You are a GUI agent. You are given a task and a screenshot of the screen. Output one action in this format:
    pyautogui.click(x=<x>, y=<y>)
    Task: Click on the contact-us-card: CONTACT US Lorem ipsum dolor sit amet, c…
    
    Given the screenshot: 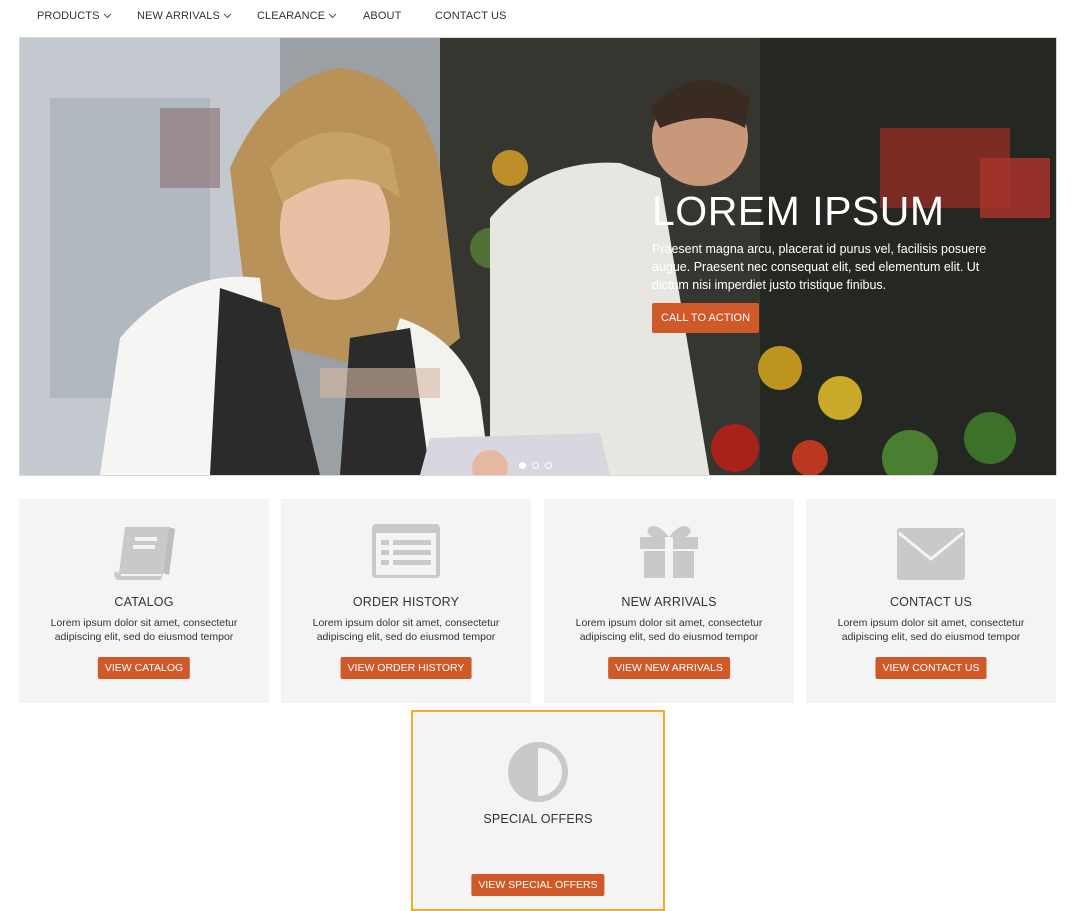 What is the action you would take?
    pyautogui.click(x=931, y=601)
    